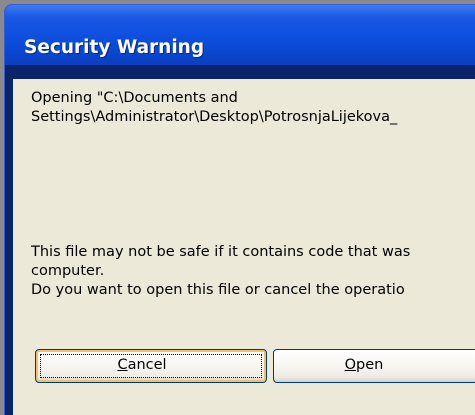  Describe the element at coordinates (114, 47) in the screenshot. I see `dialog-title: Security Warning` at that location.